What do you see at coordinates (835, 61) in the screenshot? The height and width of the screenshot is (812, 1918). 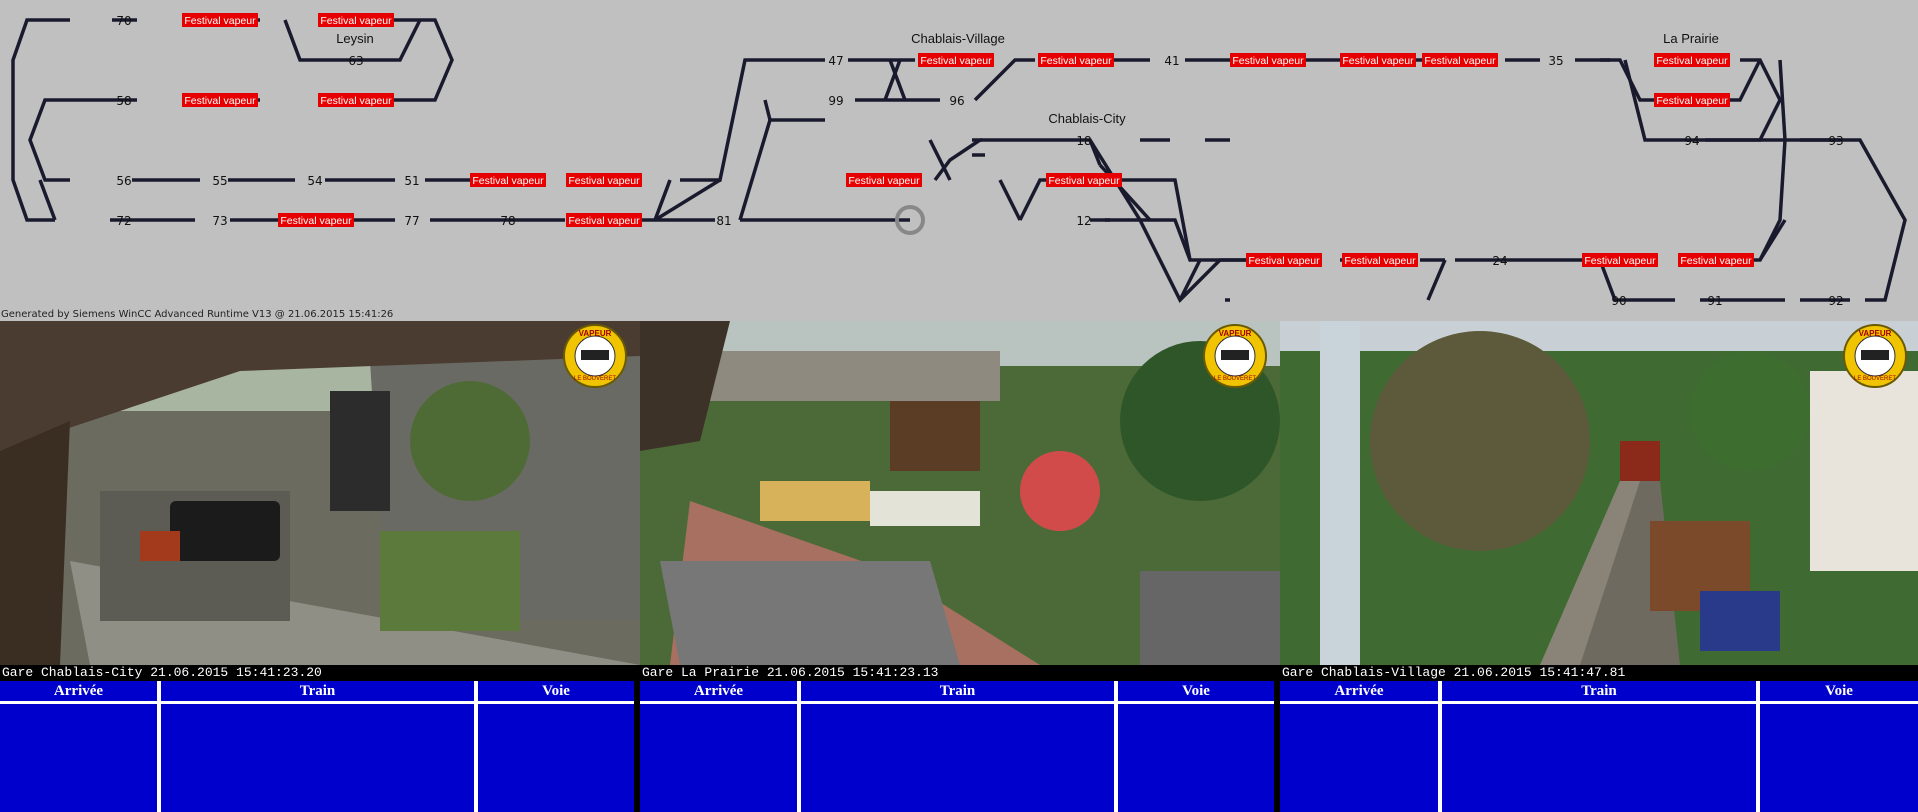 I see `node-label: 47` at bounding box center [835, 61].